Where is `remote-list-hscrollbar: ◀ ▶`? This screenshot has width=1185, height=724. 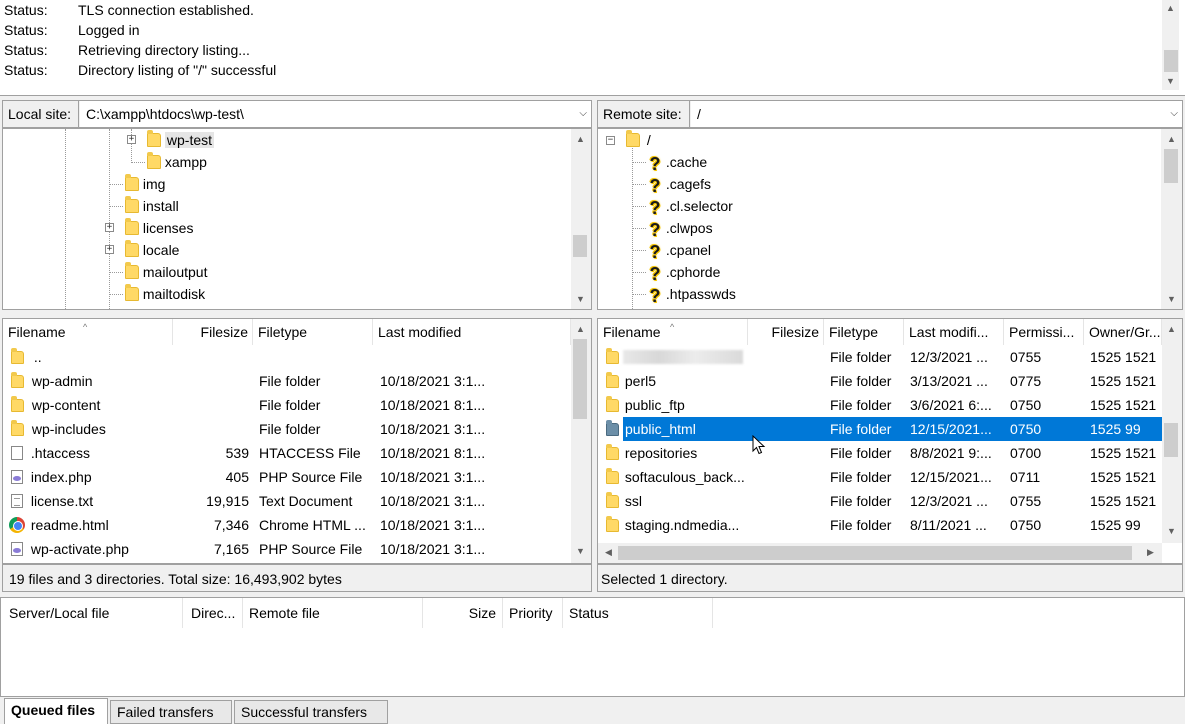
remote-list-hscrollbar: ◀ ▶ is located at coordinates (880, 553).